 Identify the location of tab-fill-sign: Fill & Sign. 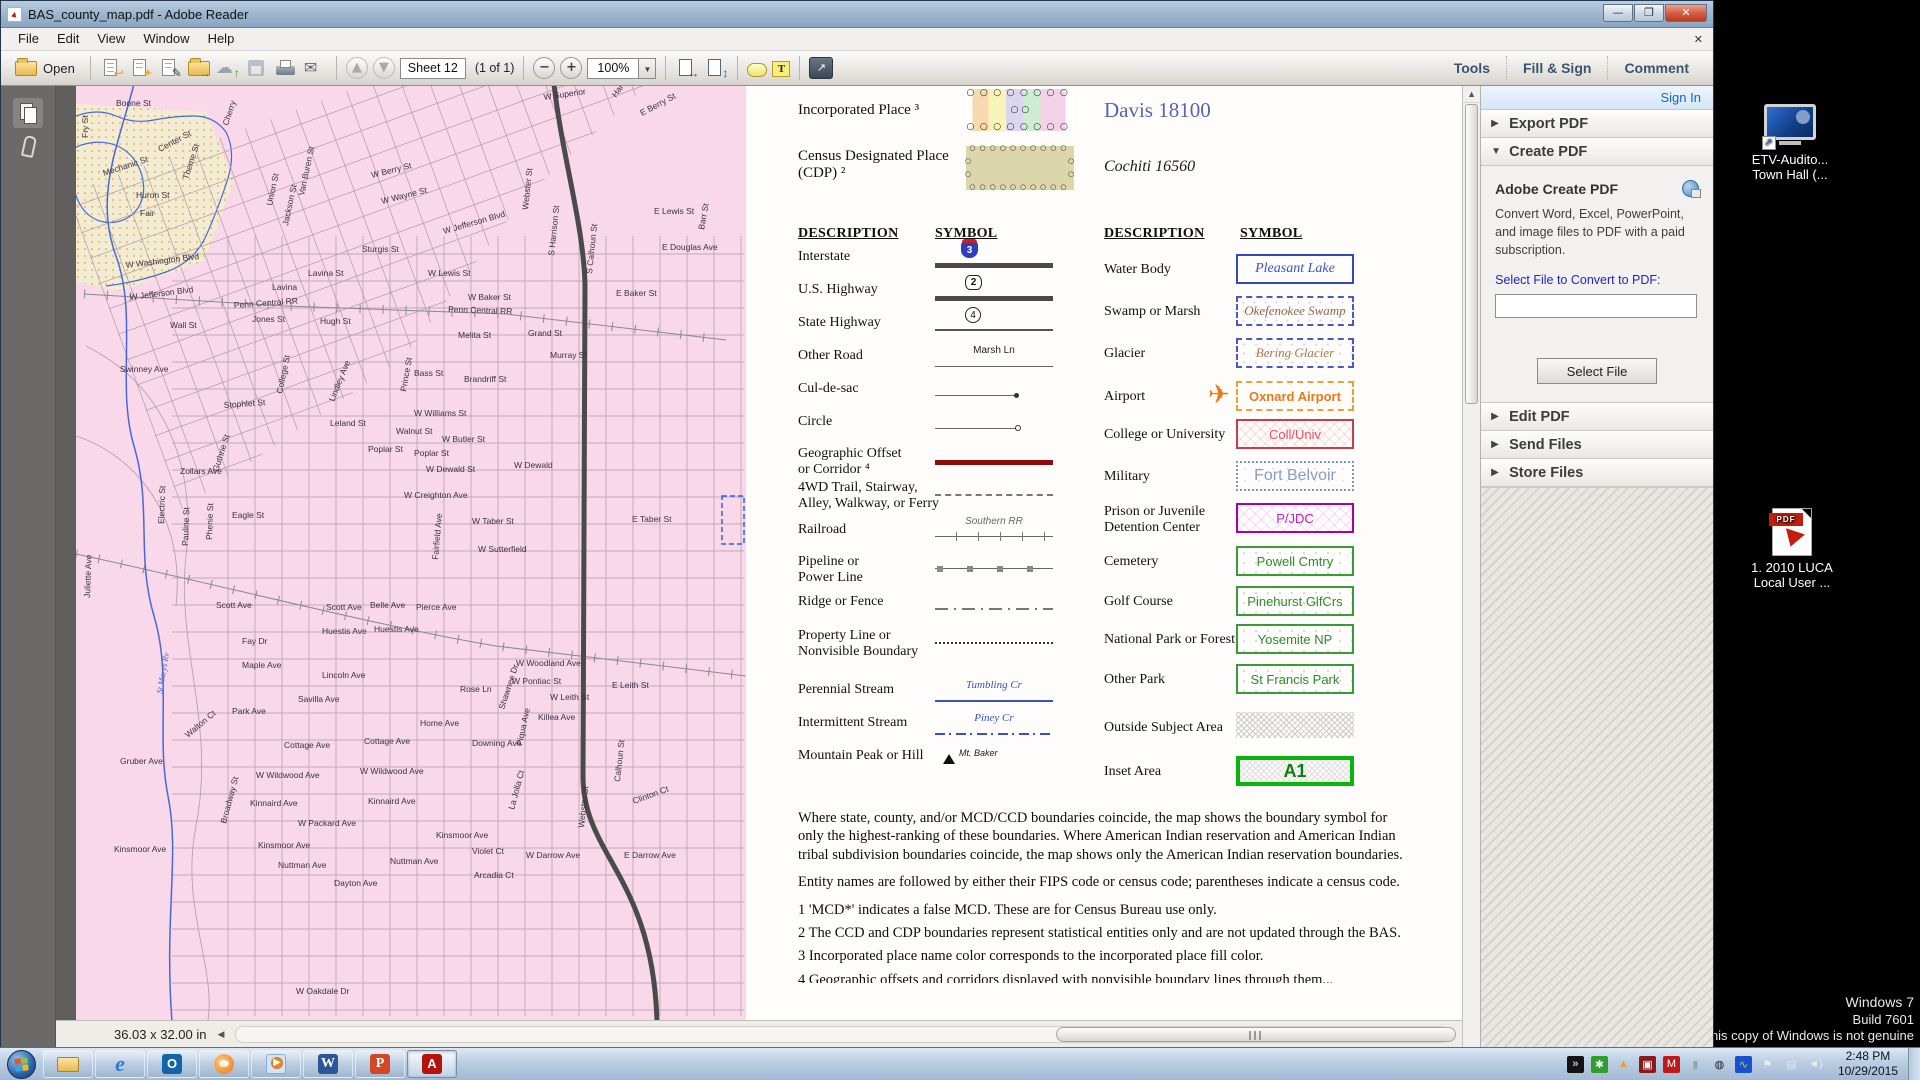
(1556, 68).